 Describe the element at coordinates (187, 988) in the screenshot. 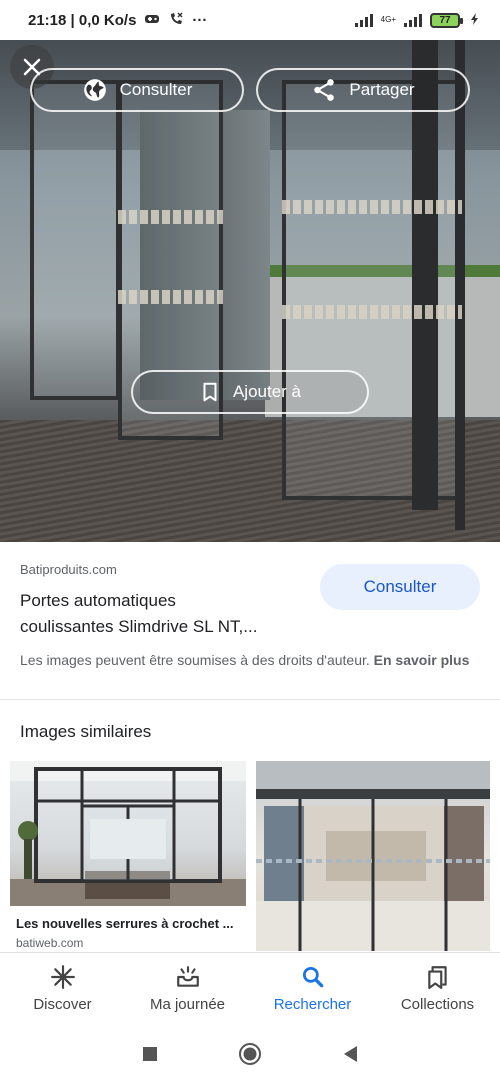

I see `nav-ma-journee: Ma journée` at that location.